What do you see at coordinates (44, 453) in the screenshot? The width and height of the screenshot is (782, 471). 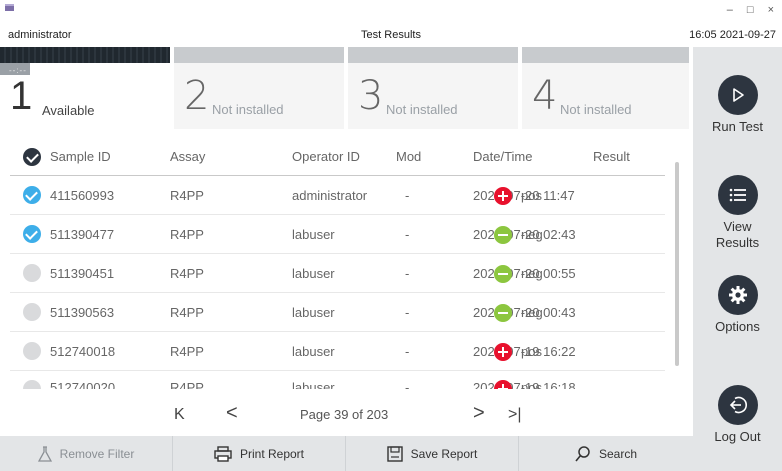 I see `flask-icon` at bounding box center [44, 453].